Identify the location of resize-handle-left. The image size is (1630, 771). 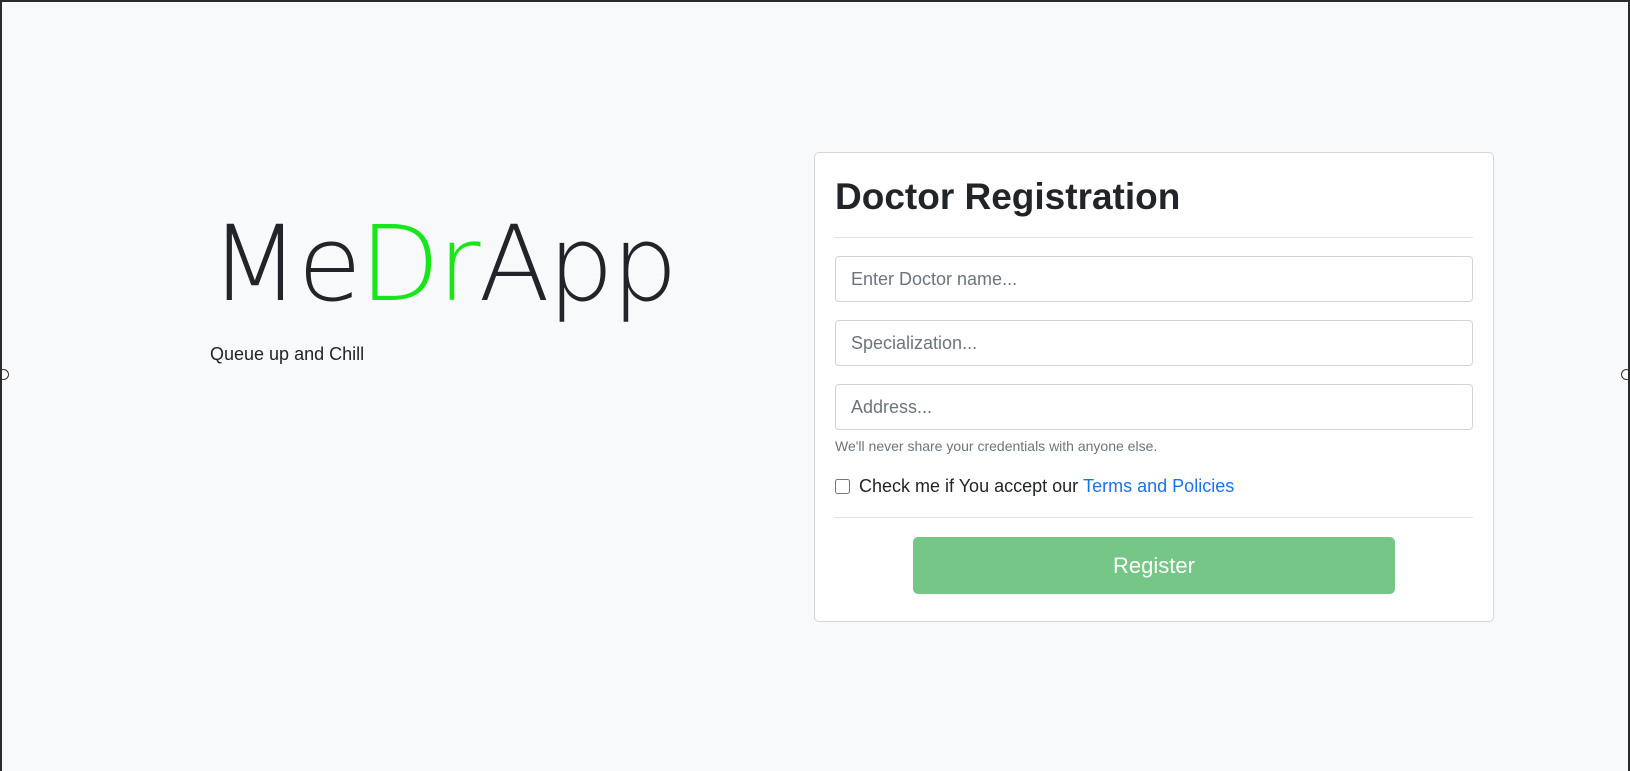
(5, 374).